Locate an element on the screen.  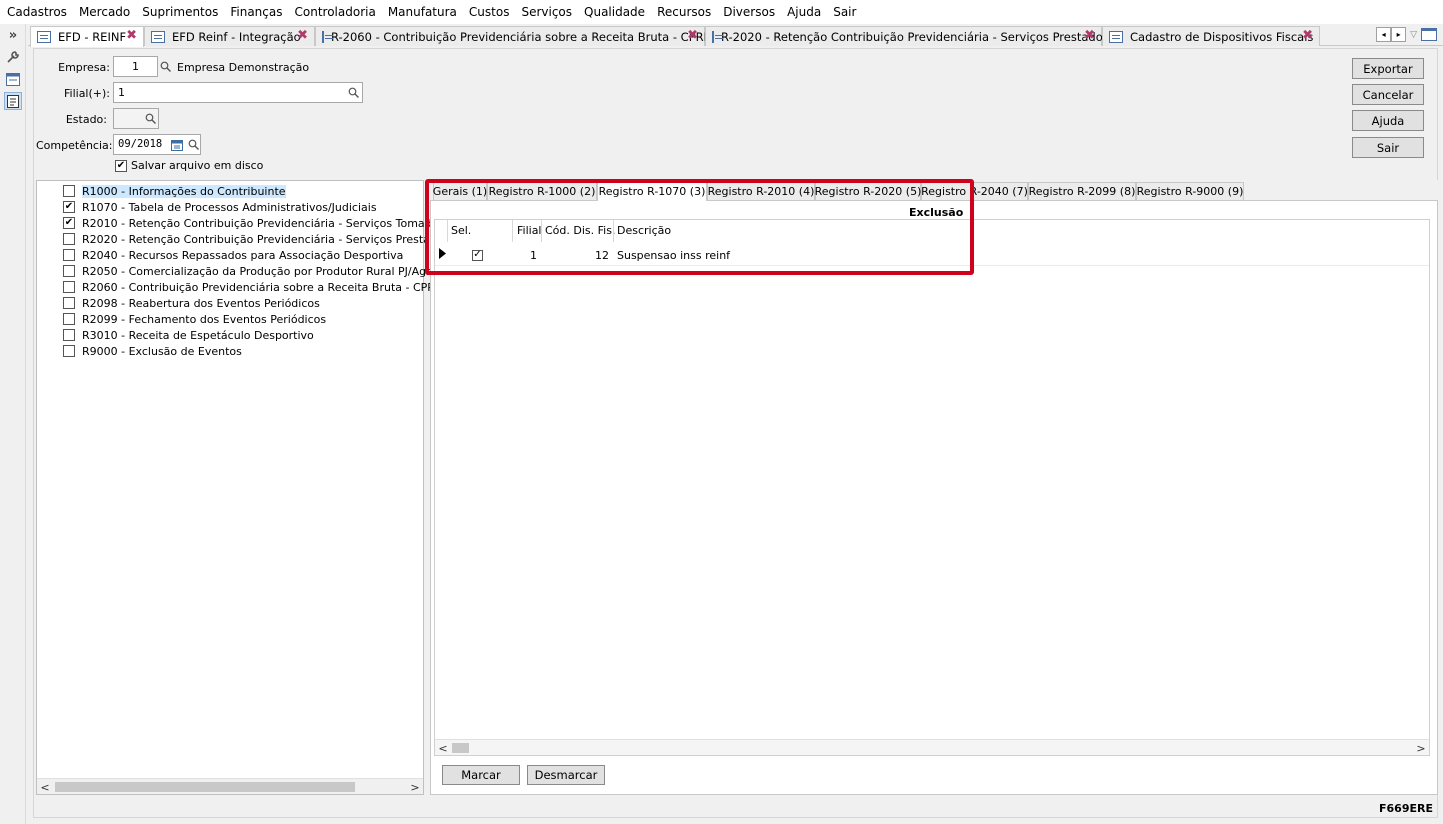
event-item: R1000 - Informações do Contribuinte is located at coordinates (174, 191).